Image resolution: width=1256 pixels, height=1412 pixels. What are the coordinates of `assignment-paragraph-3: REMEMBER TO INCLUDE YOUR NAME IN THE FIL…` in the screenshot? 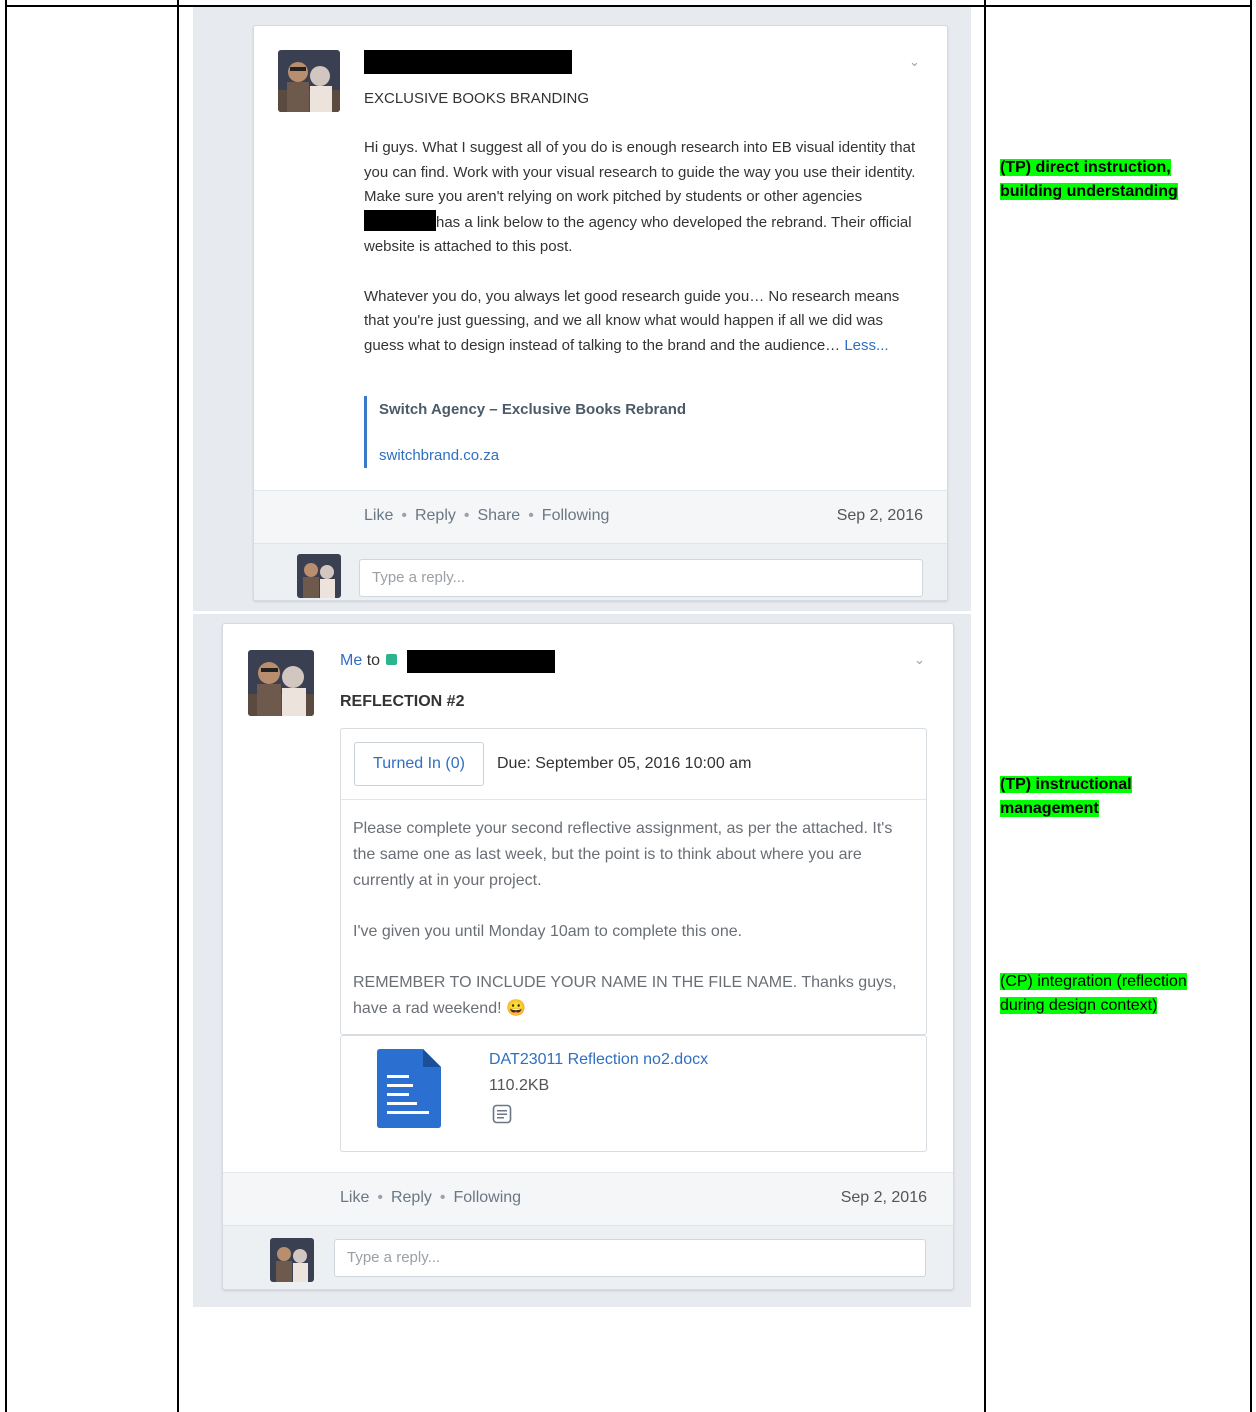 It's located at (625, 995).